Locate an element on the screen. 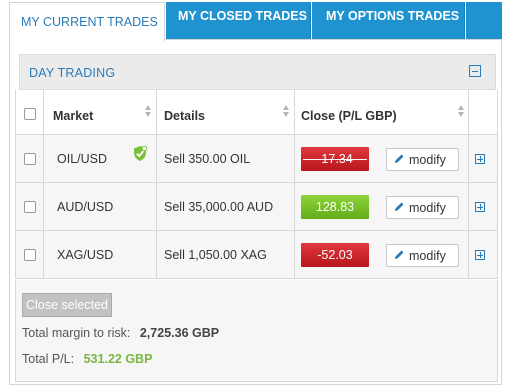 The image size is (519, 387). market-cell: XAG/USD is located at coordinates (85, 255).